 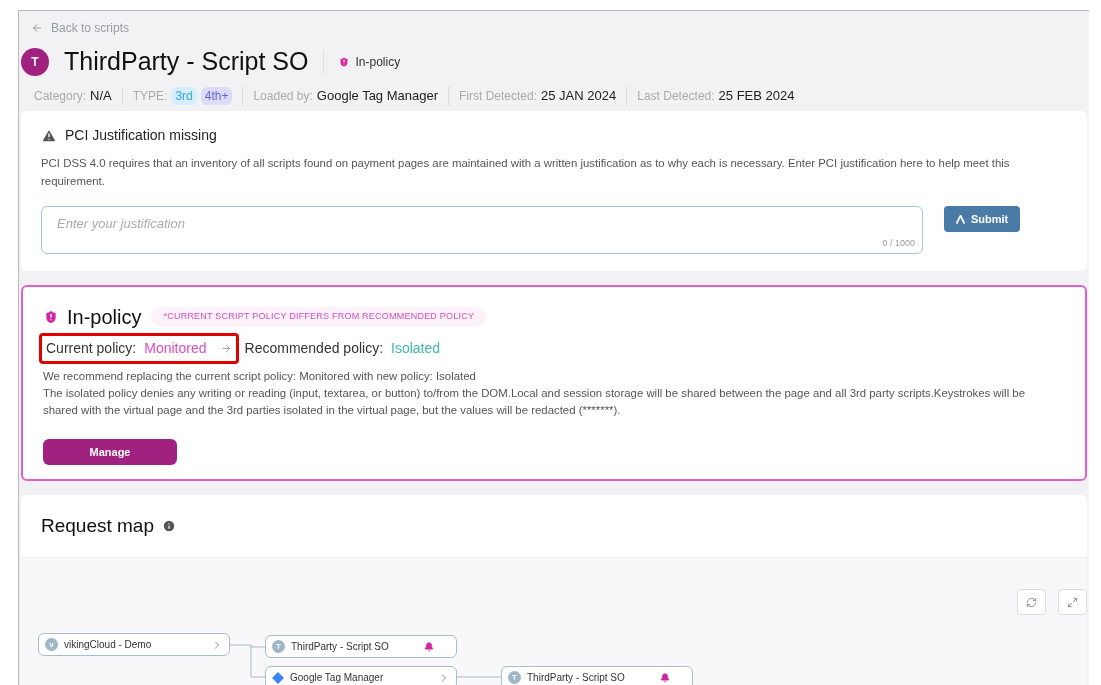 I want to click on policy-description: The isolated policy denies any writing or reading (input, textarea, or button) to/from the DOM.Local and session storage will be shared between the page and all 3rd party scripts.Keystrokes will be shared with the virtual page and the 3rd parties isolated in the virtual page, but the values will be redacted (*******)., so click(x=534, y=402).